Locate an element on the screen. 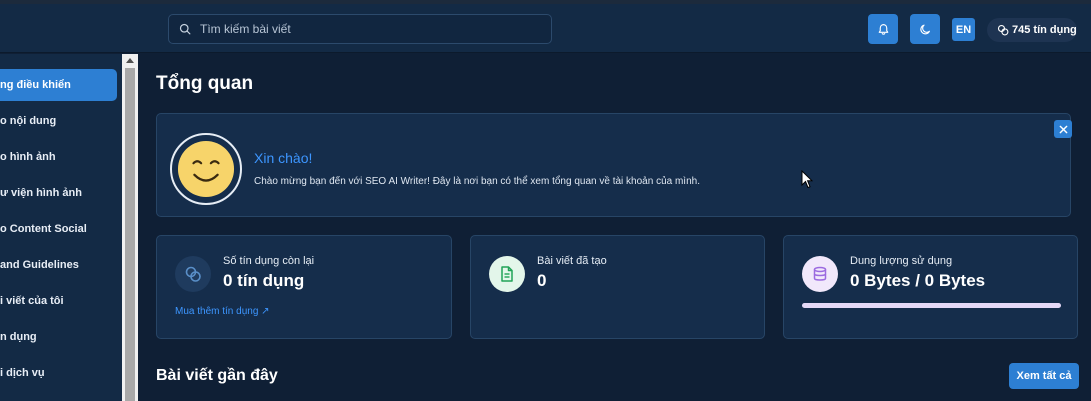 The image size is (1091, 401). dark-mode-button is located at coordinates (925, 29).